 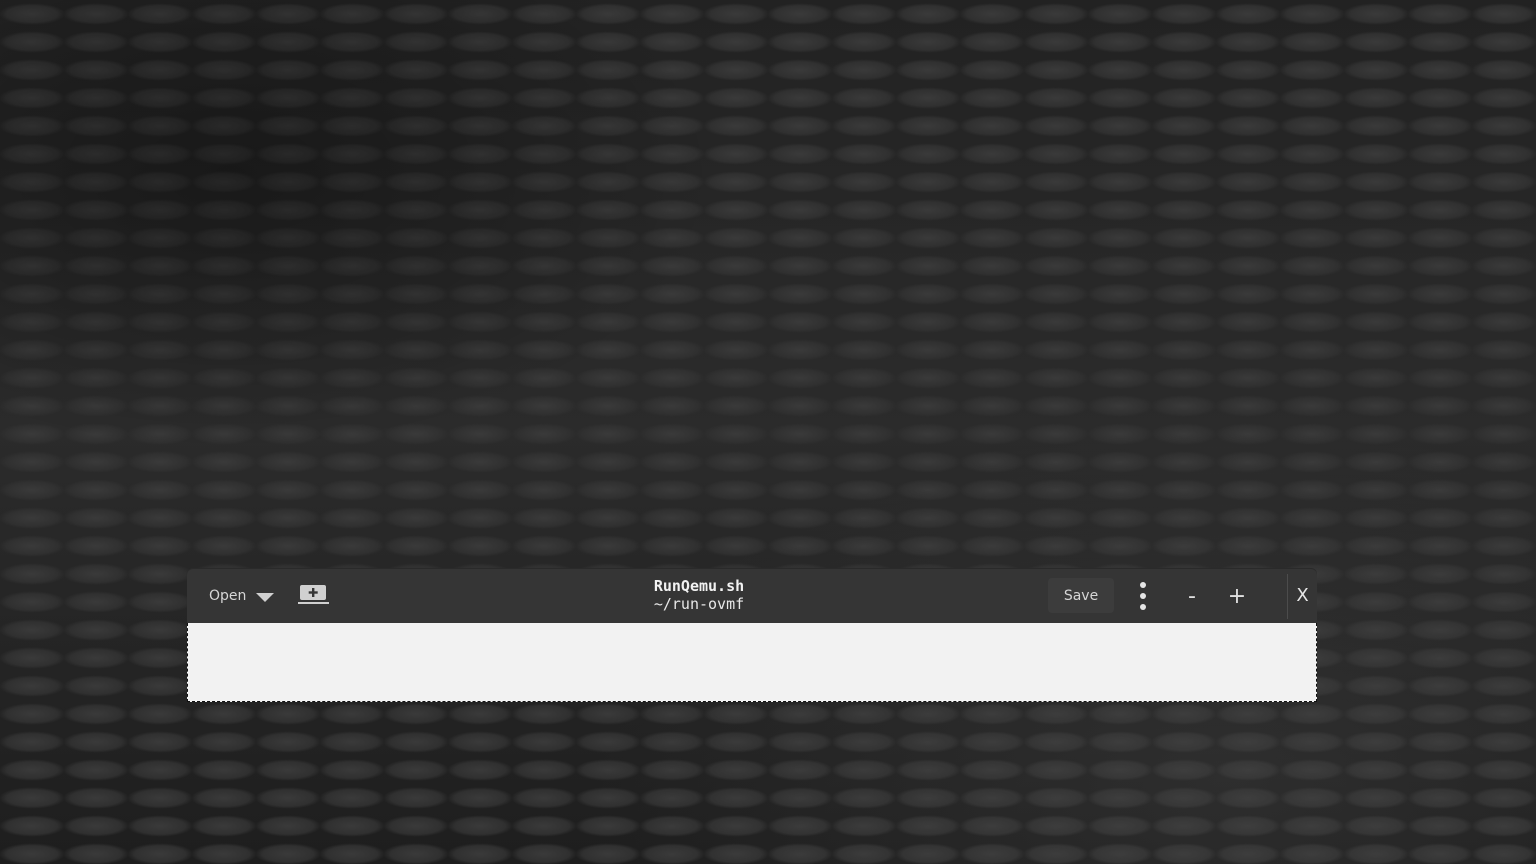 I want to click on open-button: Open, so click(x=241, y=596).